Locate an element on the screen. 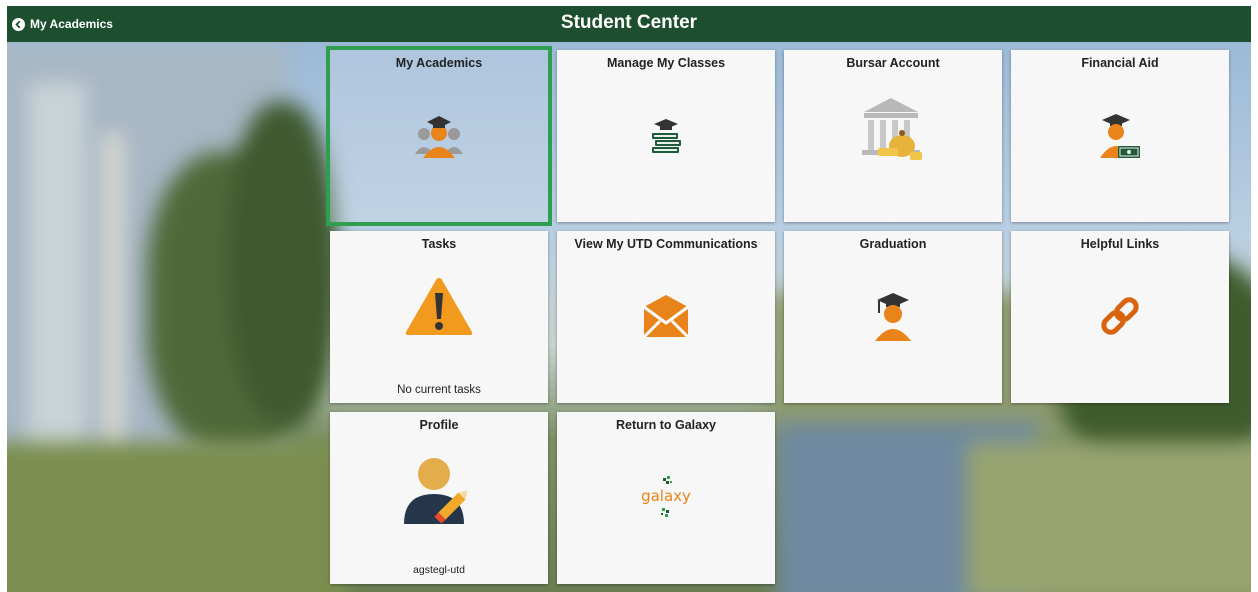 The image size is (1258, 592). galaxy-logo-text: galaxy is located at coordinates (666, 496).